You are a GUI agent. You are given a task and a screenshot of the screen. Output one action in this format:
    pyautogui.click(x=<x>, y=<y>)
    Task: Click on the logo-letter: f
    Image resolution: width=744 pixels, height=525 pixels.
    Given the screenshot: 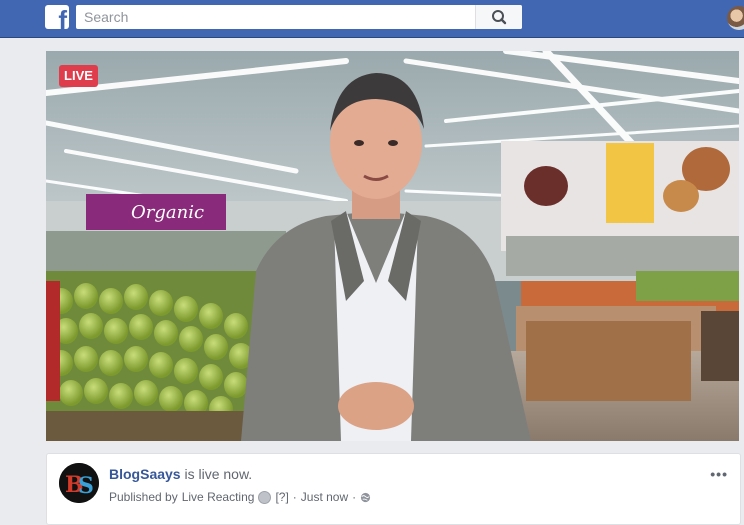 What is the action you would take?
    pyautogui.click(x=62, y=17)
    